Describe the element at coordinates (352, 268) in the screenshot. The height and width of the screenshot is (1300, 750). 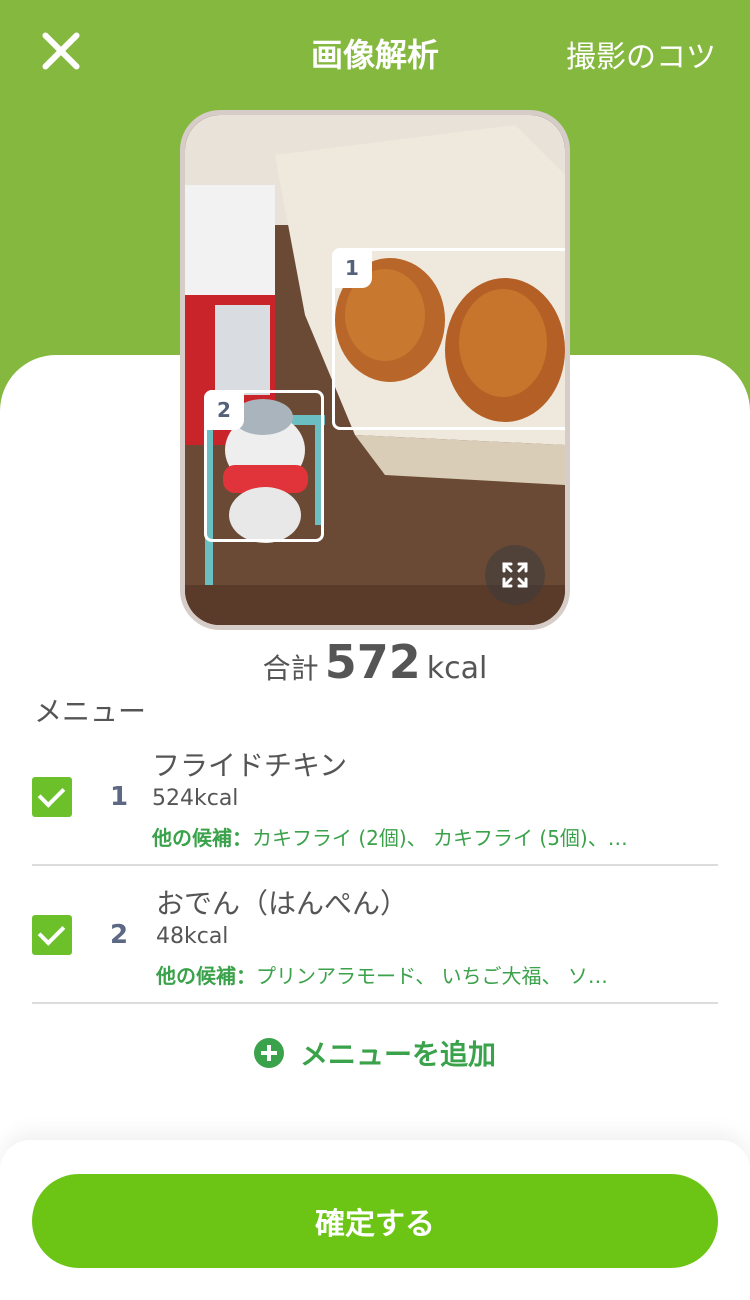
I see `detection-tag: 1` at that location.